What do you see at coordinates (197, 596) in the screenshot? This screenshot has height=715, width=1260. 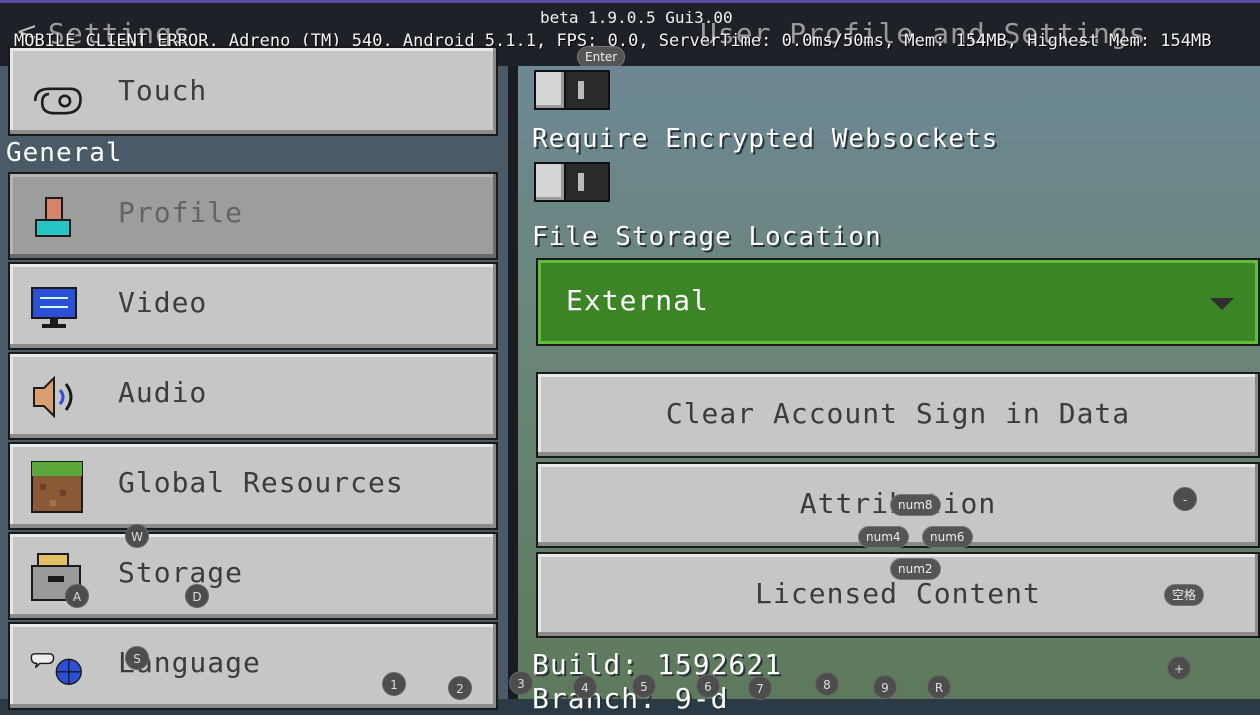 I see `key-d-bubble: D` at bounding box center [197, 596].